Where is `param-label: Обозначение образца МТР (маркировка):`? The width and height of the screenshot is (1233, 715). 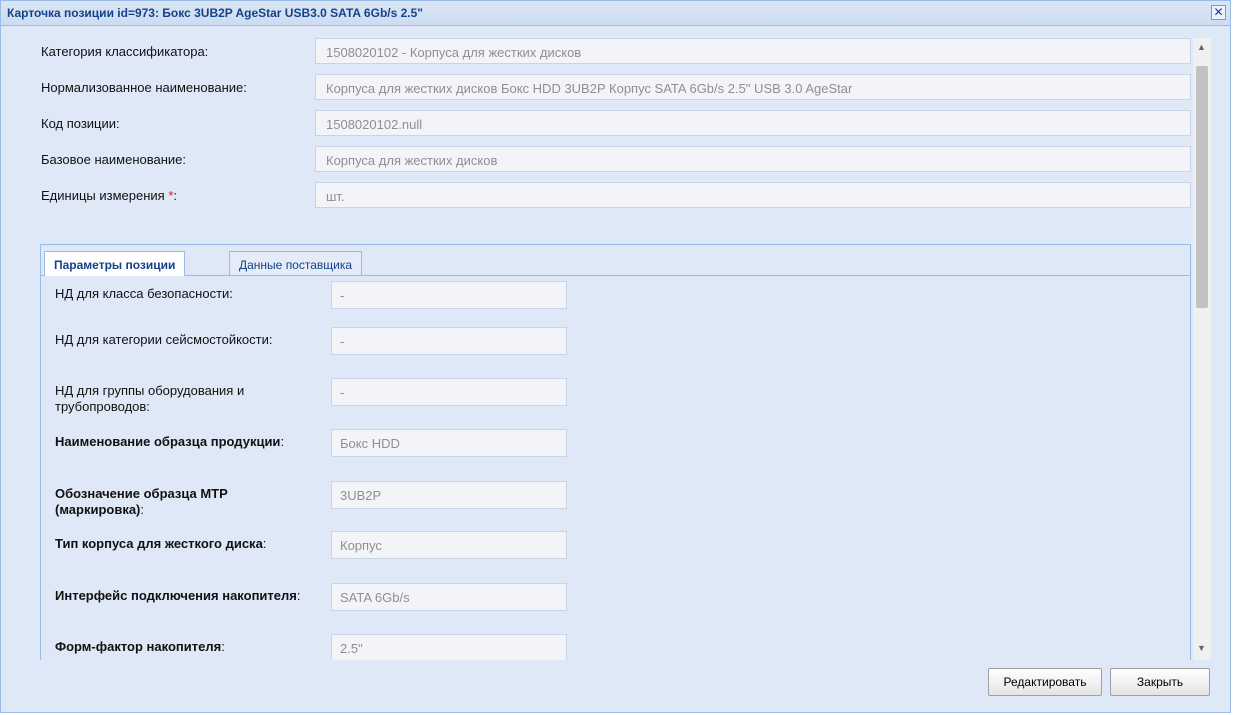 param-label: Обозначение образца МТР (маркировка): is located at coordinates (185, 502).